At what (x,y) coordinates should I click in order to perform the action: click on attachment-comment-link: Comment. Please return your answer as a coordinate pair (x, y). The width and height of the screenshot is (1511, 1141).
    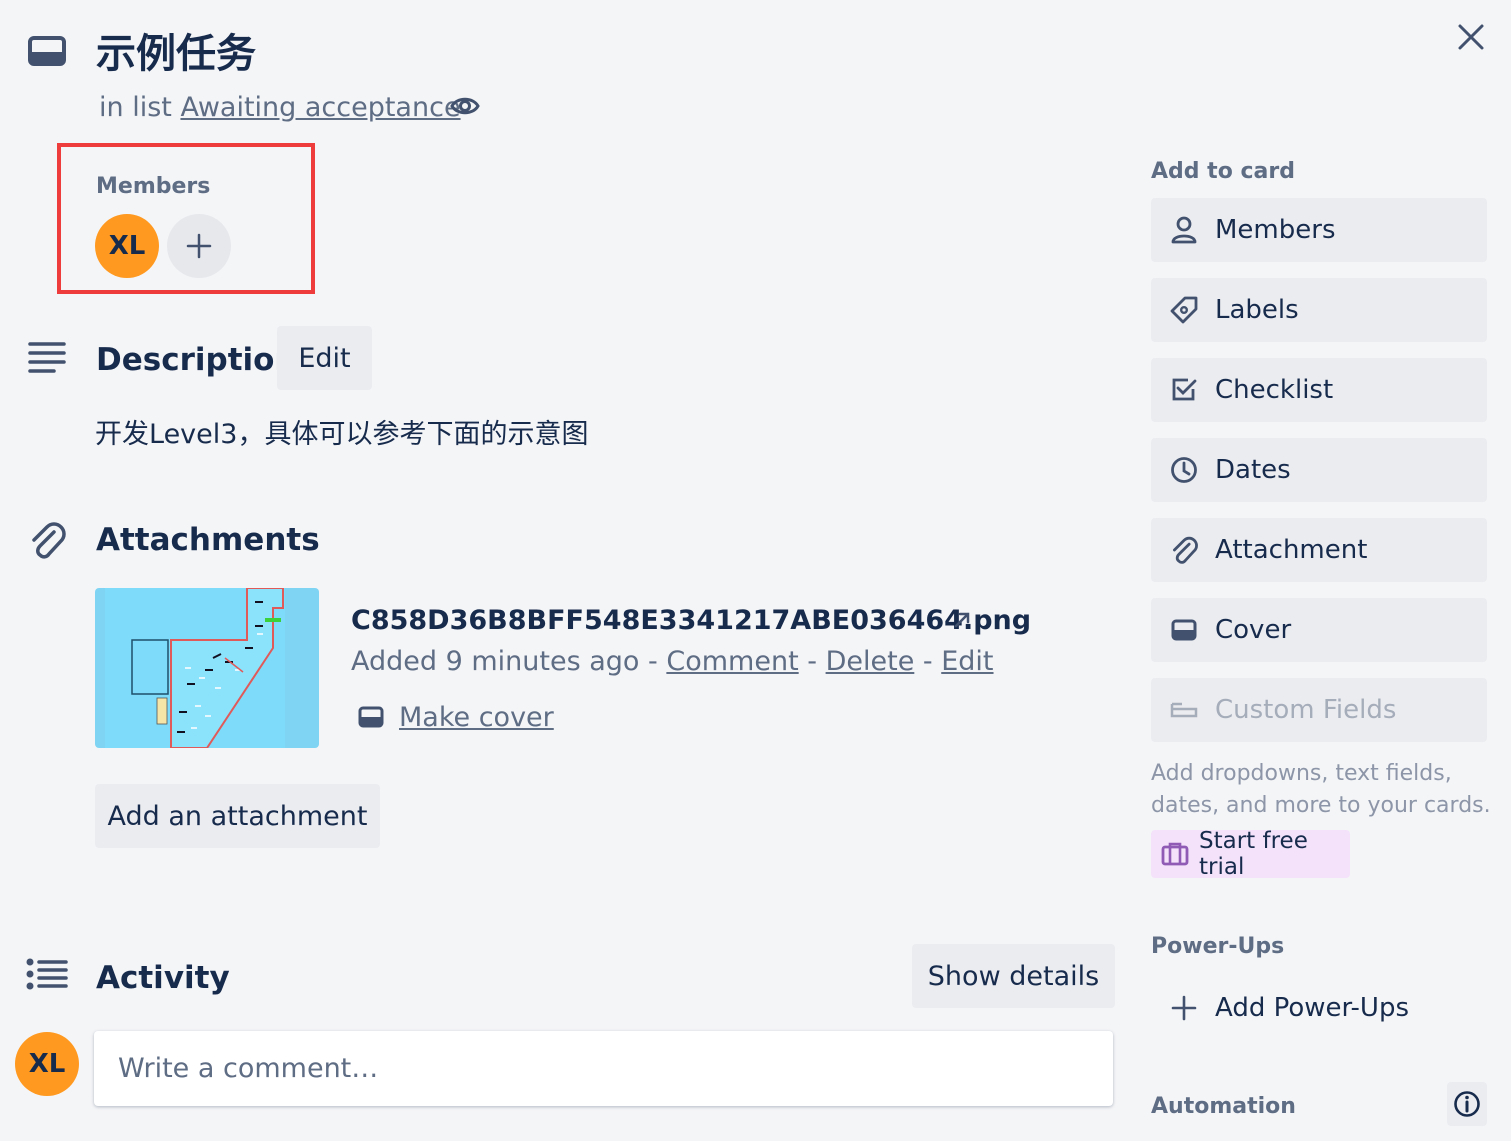
    Looking at the image, I should click on (732, 661).